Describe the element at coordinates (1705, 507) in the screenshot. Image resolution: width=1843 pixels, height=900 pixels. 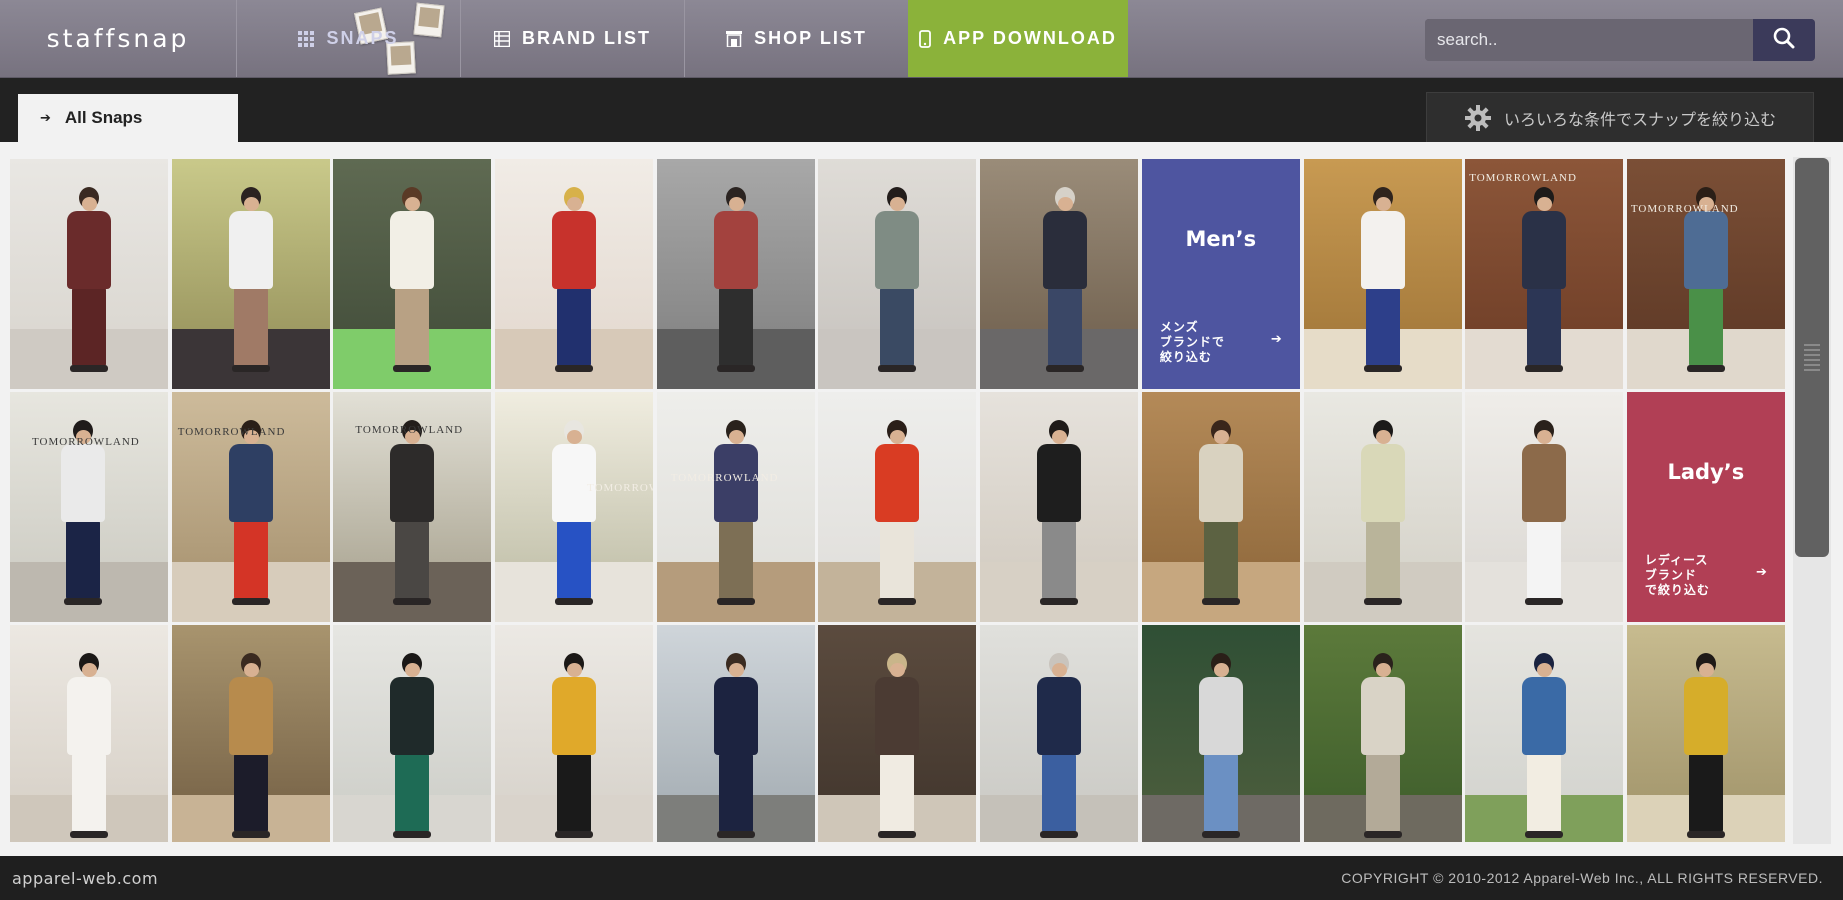
I see `ladys-brand-filter-tile: Lady’s レディース ブランド で絞り込む ➔` at that location.